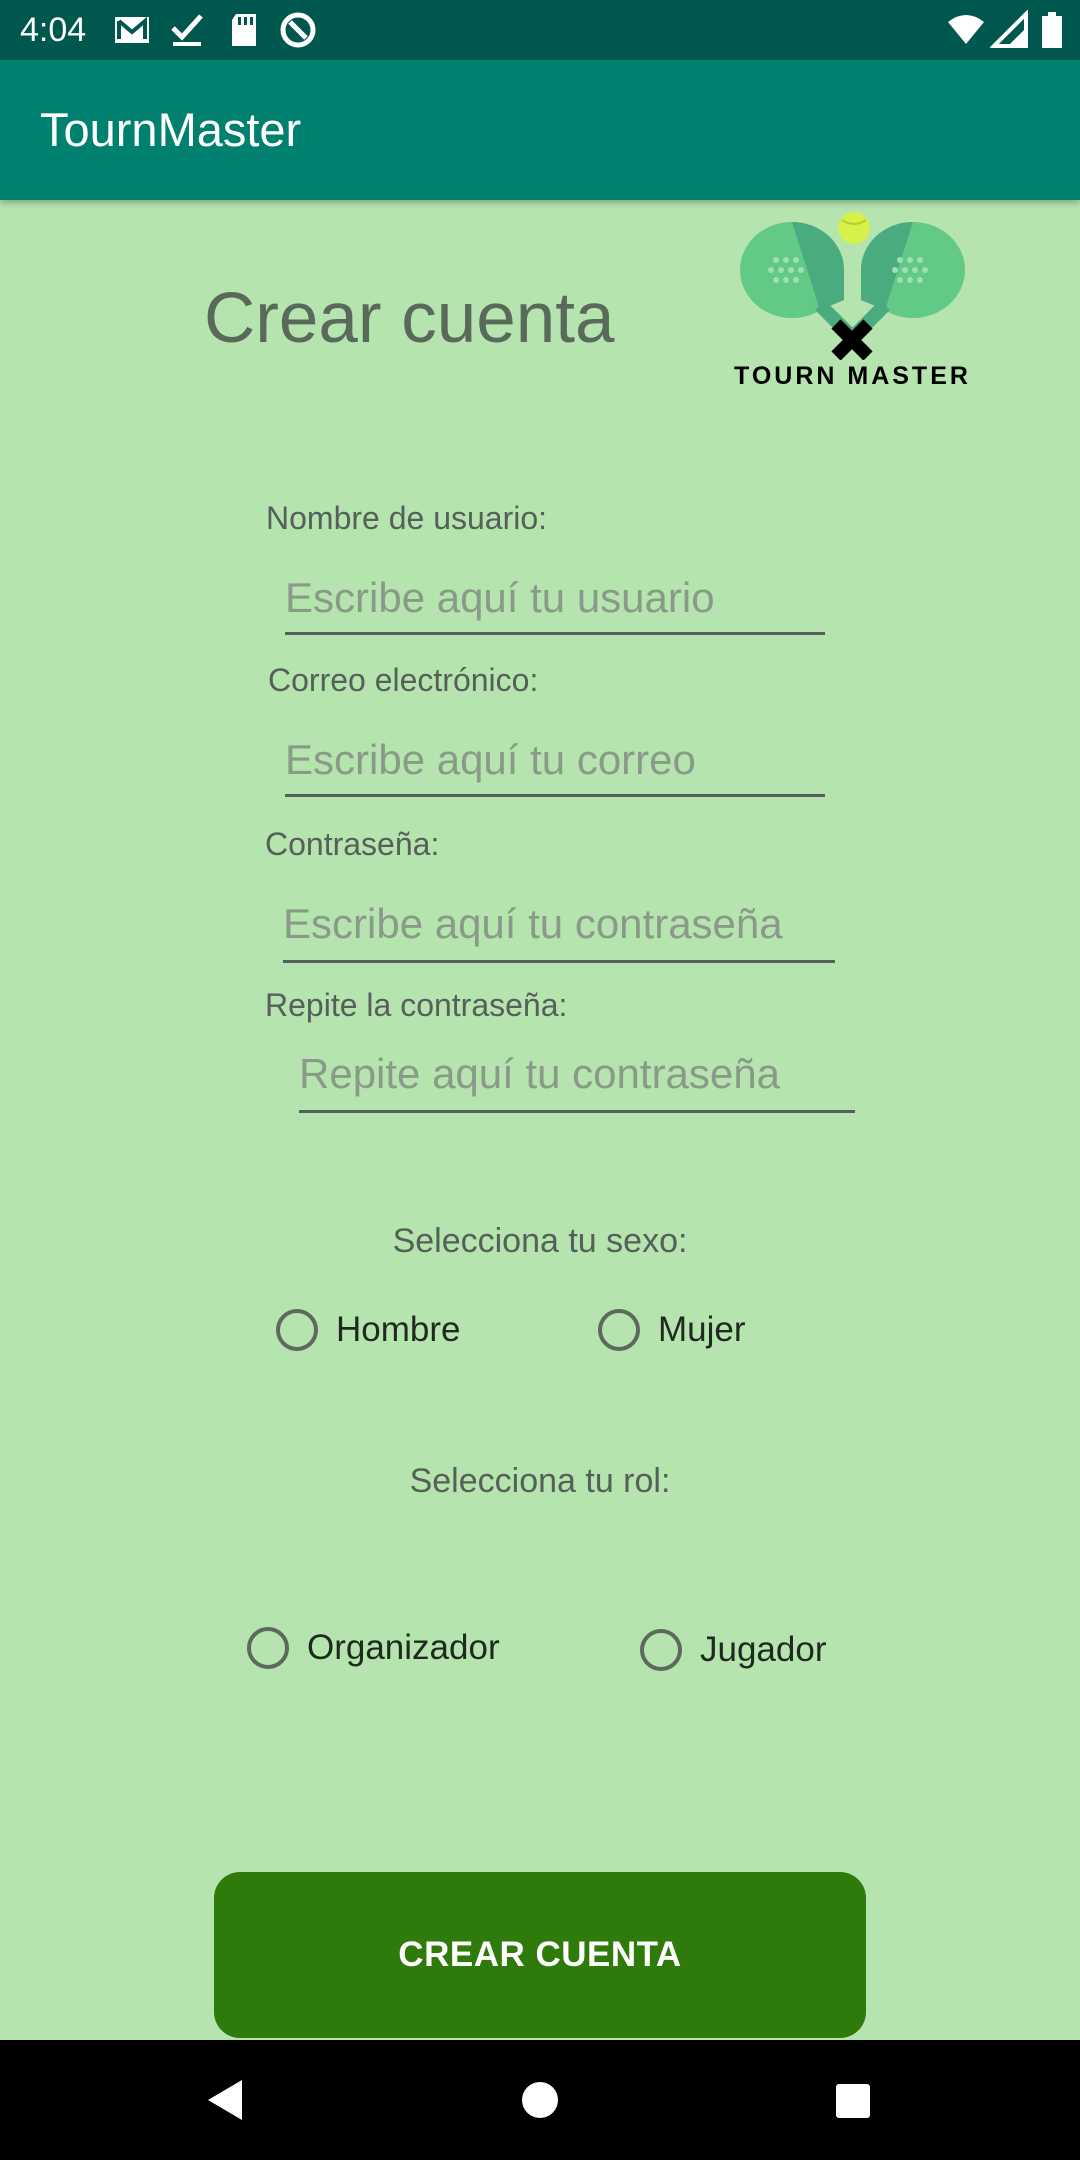 The height and width of the screenshot is (2160, 1080). Describe the element at coordinates (540, 1241) in the screenshot. I see `sex-label: Selecciona tu sexo:` at that location.